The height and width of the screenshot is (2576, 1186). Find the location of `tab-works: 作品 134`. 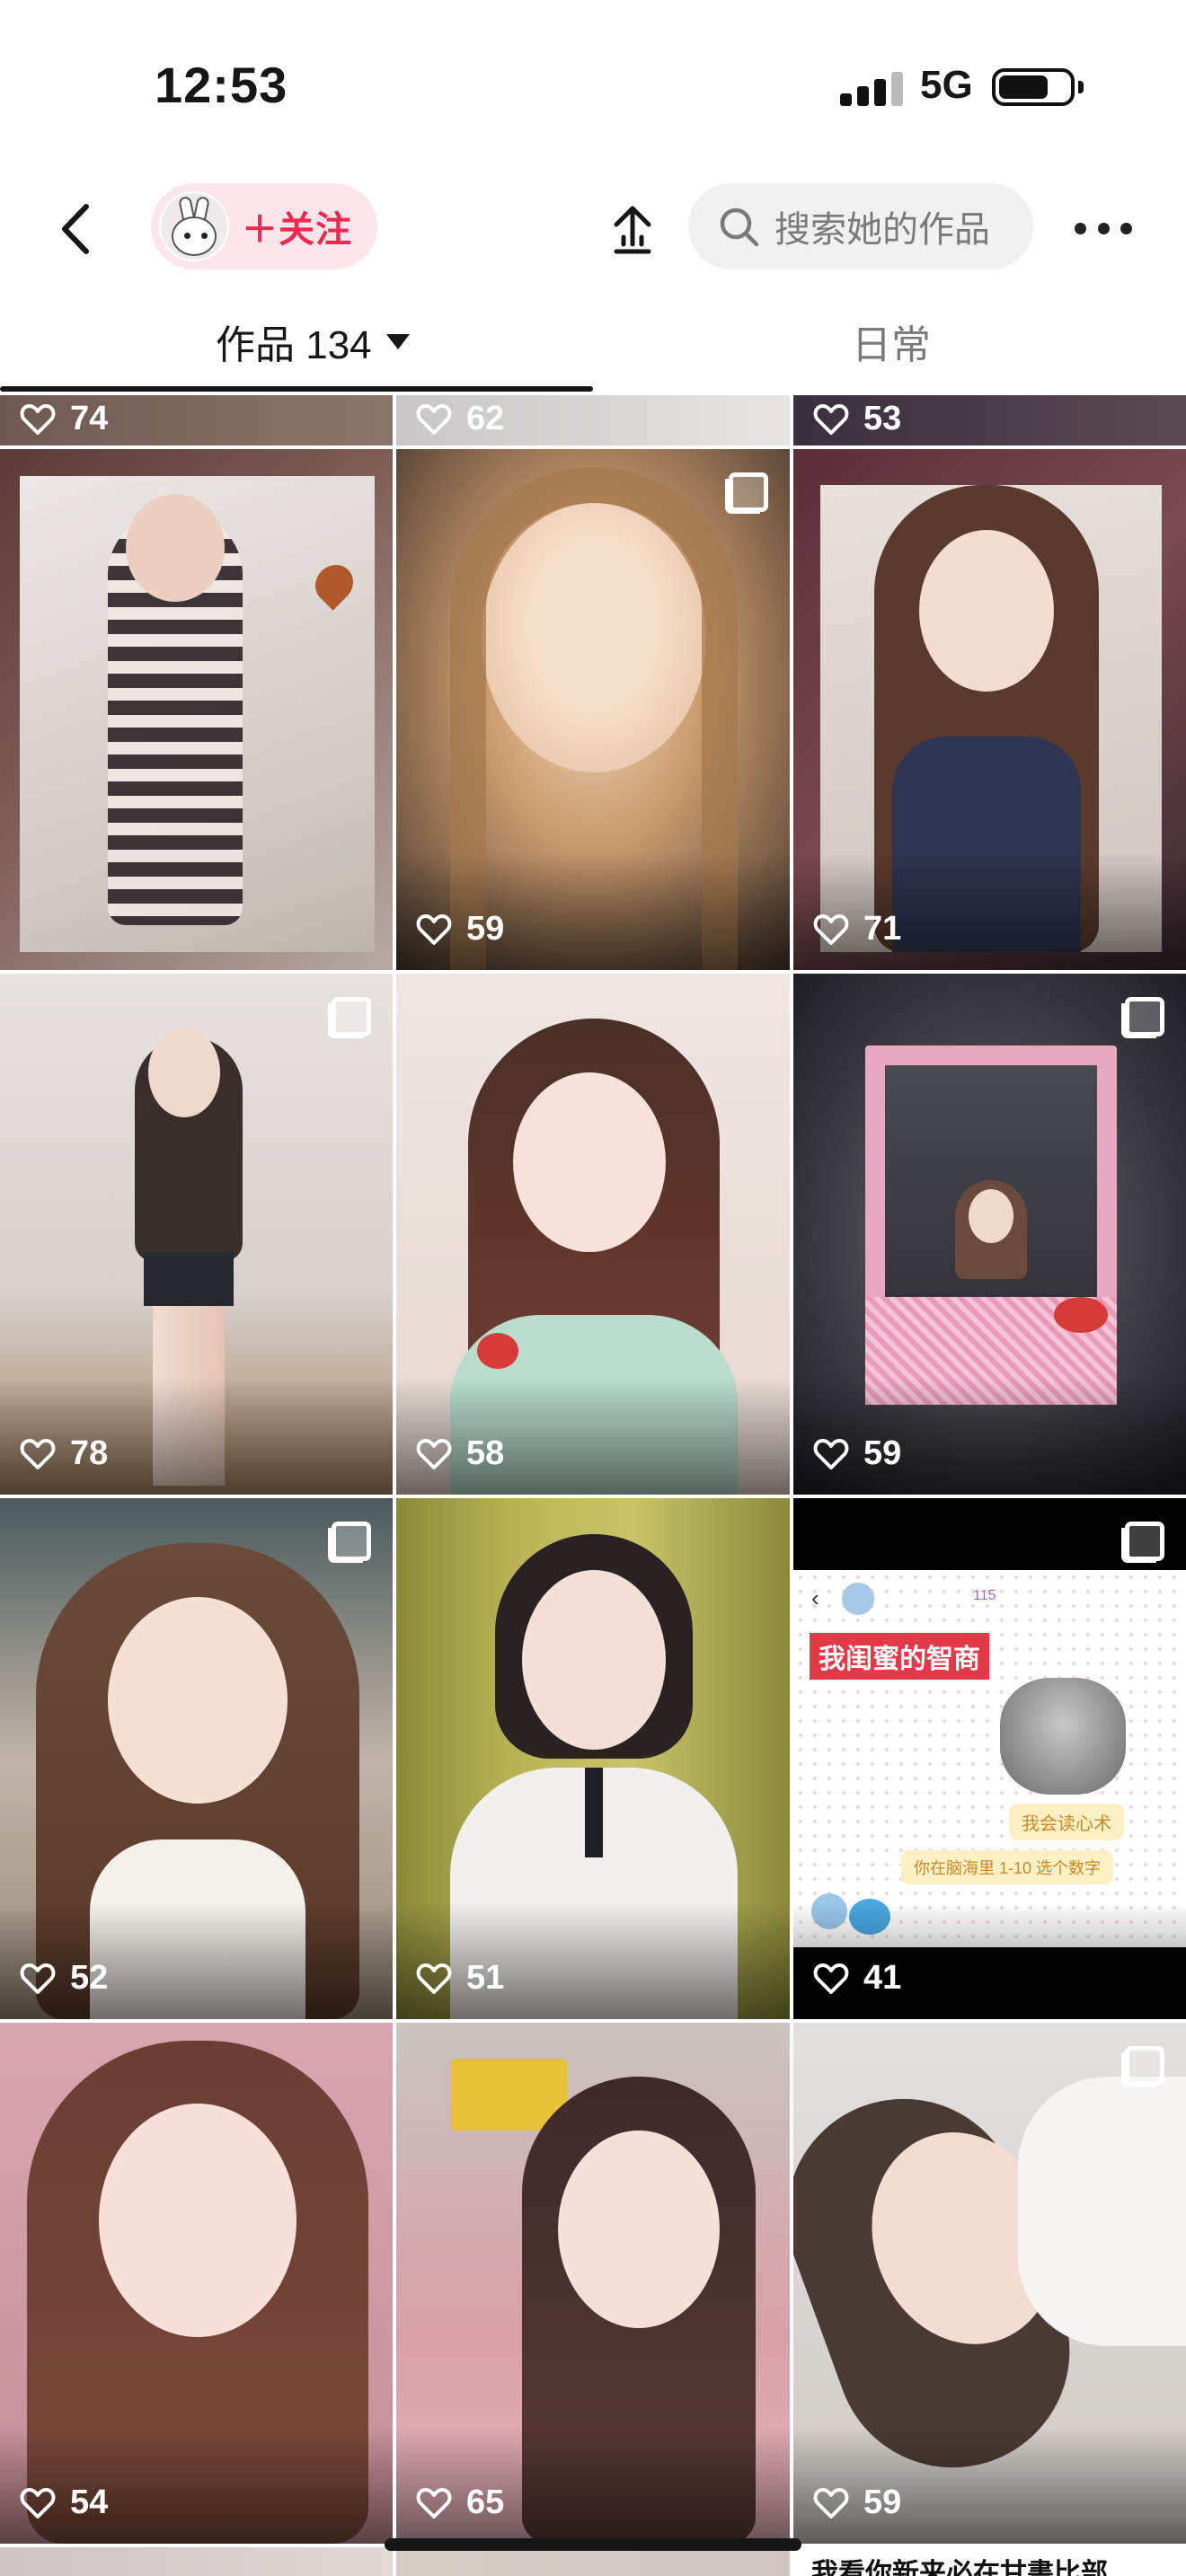

tab-works: 作品 134 is located at coordinates (313, 341).